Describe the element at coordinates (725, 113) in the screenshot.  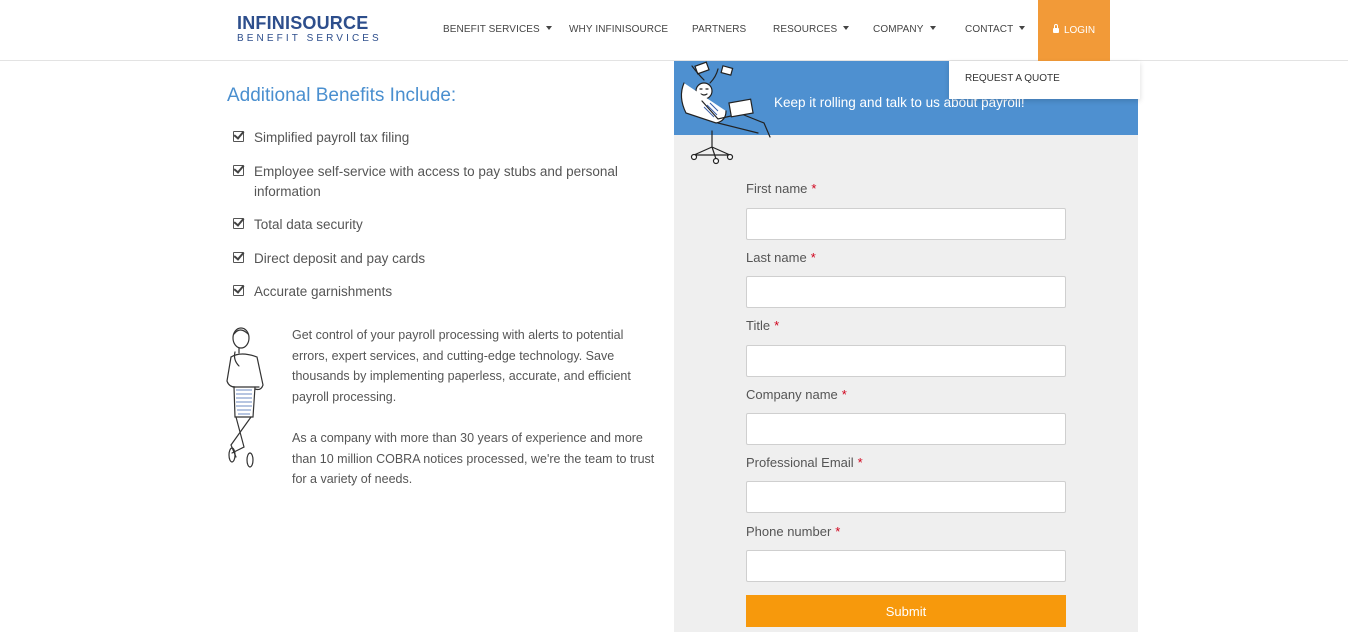
I see `office-chair-man-illustration` at that location.